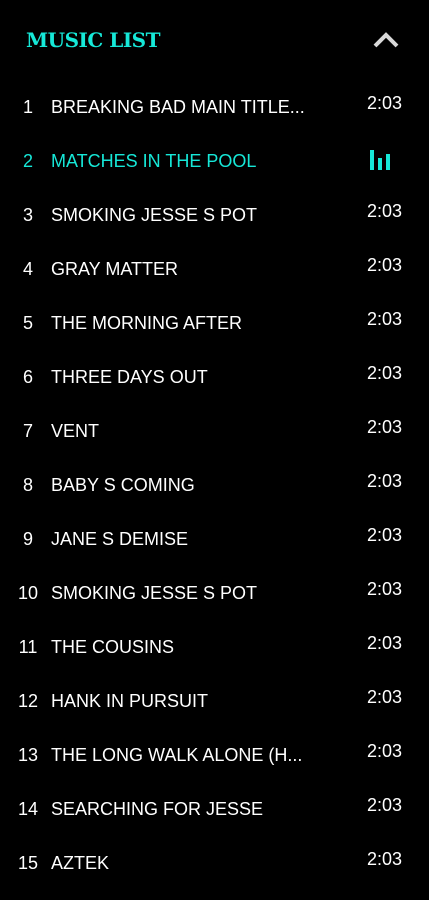  Describe the element at coordinates (27, 323) in the screenshot. I see `track-number: 5` at that location.